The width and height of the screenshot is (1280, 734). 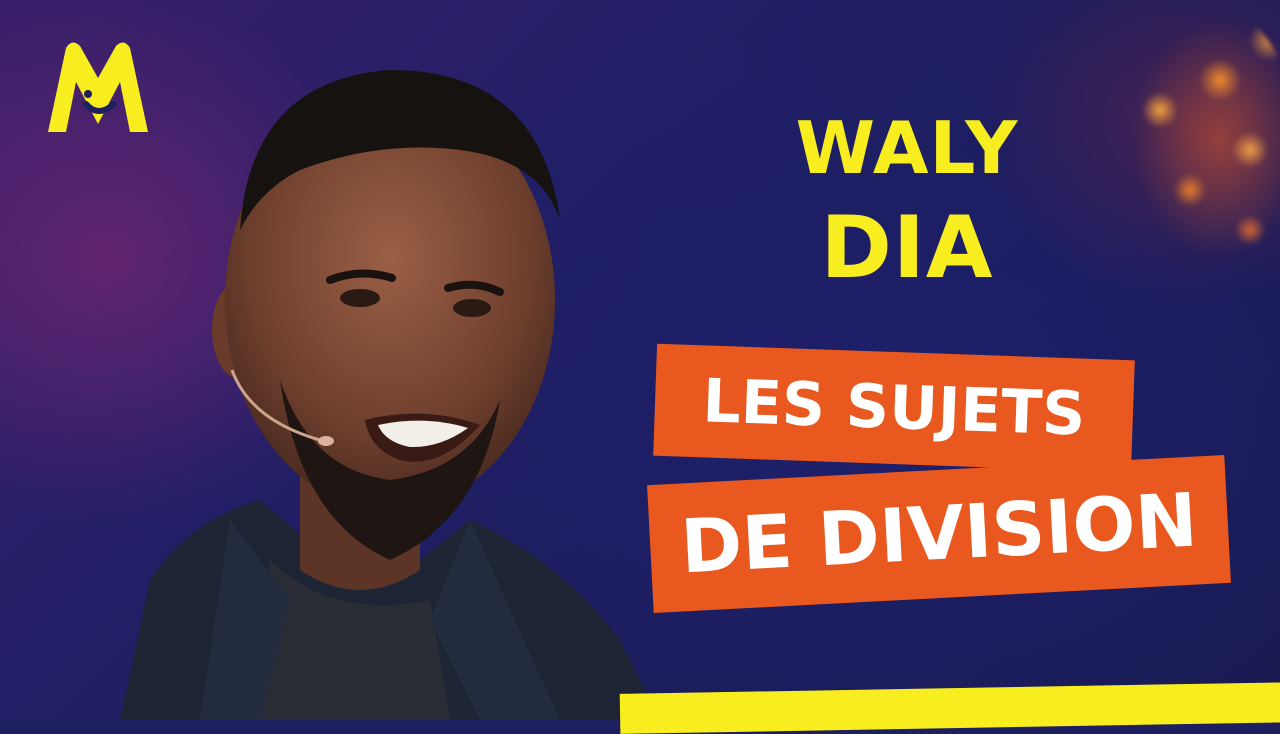 What do you see at coordinates (939, 534) in the screenshot?
I see `banner-line-2-text: DE DIVISION` at bounding box center [939, 534].